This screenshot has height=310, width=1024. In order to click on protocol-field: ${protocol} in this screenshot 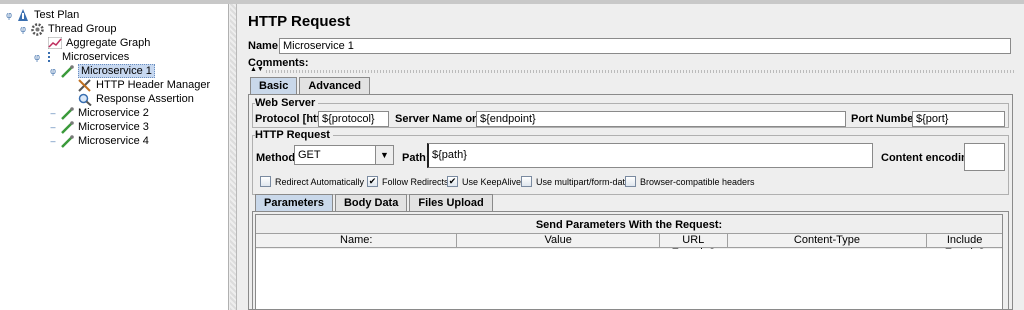, I will do `click(353, 119)`.